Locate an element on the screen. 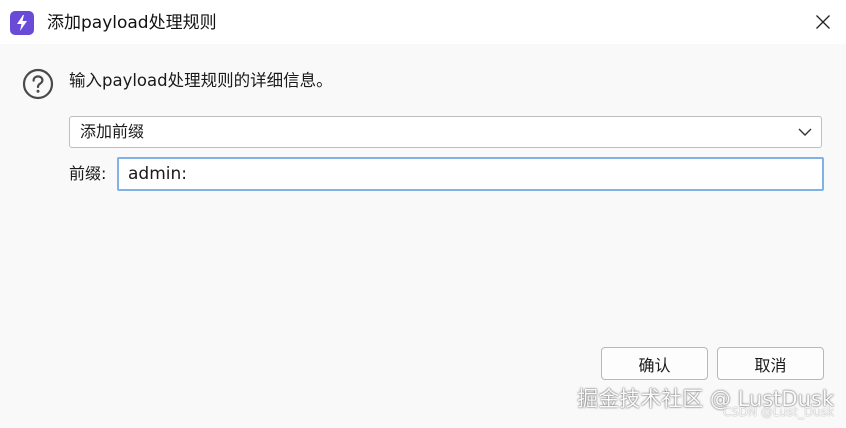  close-icon is located at coordinates (823, 22).